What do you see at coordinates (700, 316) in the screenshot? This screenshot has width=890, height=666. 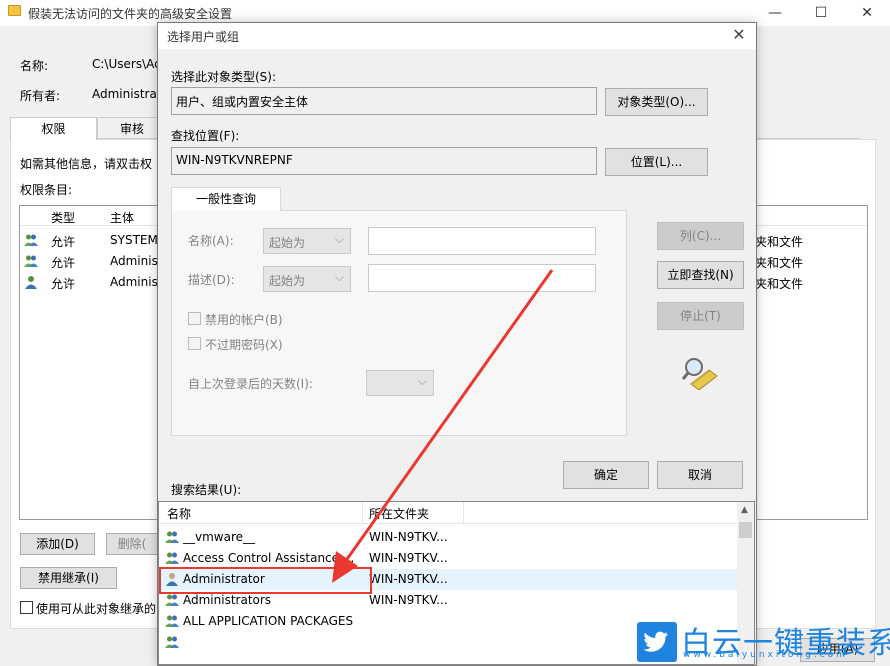 I see `stop-button: 停止(T)` at bounding box center [700, 316].